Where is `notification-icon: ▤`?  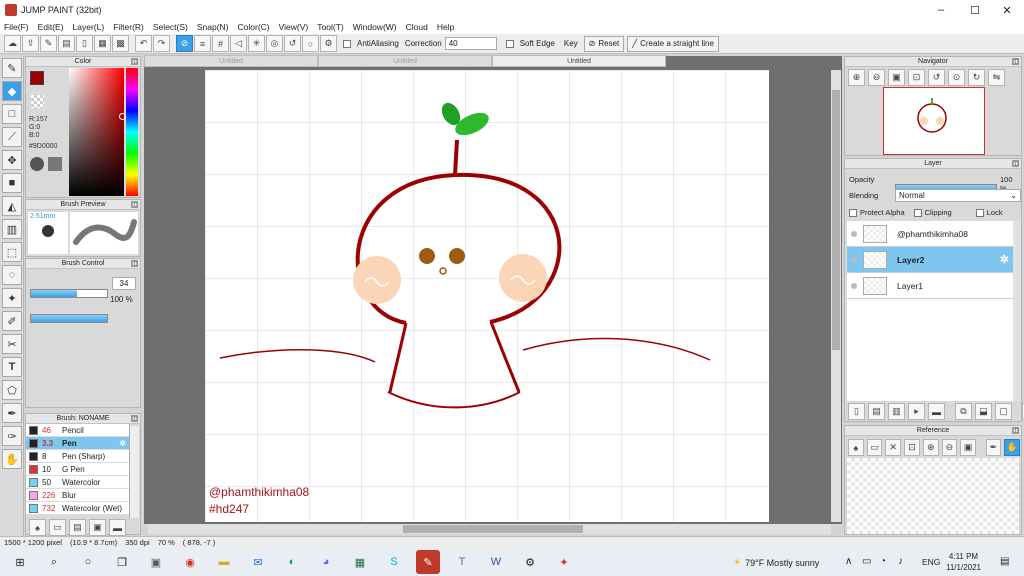 notification-icon: ▤ is located at coordinates (1004, 561).